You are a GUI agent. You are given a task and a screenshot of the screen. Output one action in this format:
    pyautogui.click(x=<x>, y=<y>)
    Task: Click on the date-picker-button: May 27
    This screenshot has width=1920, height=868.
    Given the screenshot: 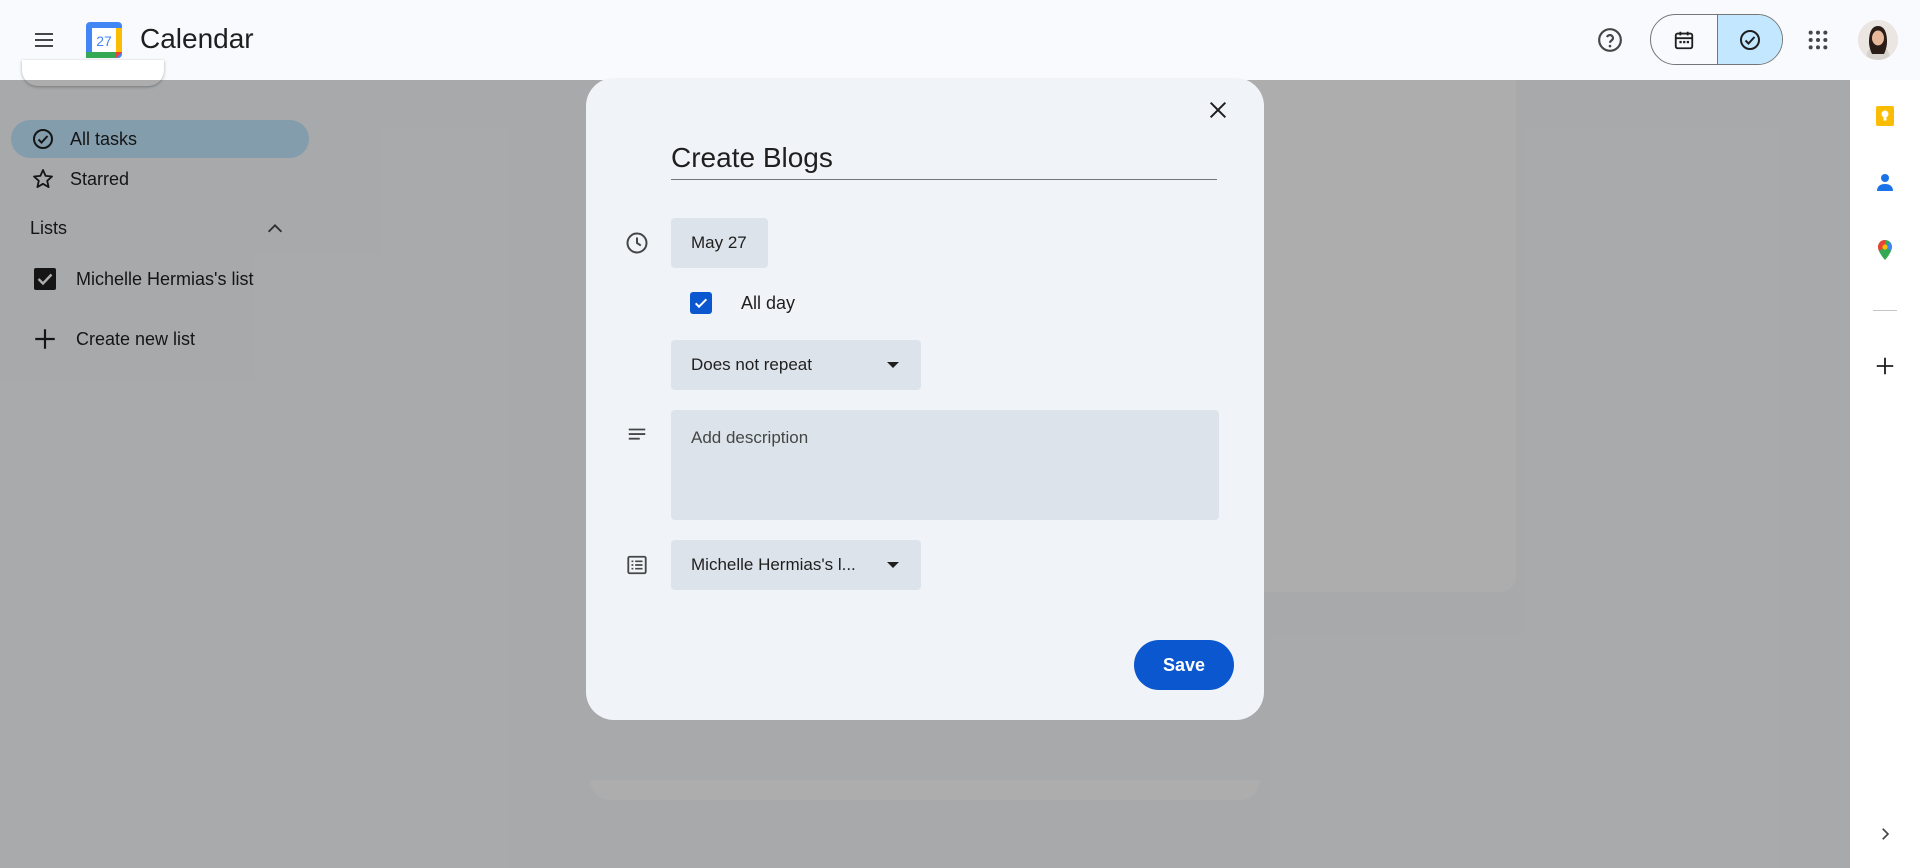 What is the action you would take?
    pyautogui.click(x=719, y=243)
    